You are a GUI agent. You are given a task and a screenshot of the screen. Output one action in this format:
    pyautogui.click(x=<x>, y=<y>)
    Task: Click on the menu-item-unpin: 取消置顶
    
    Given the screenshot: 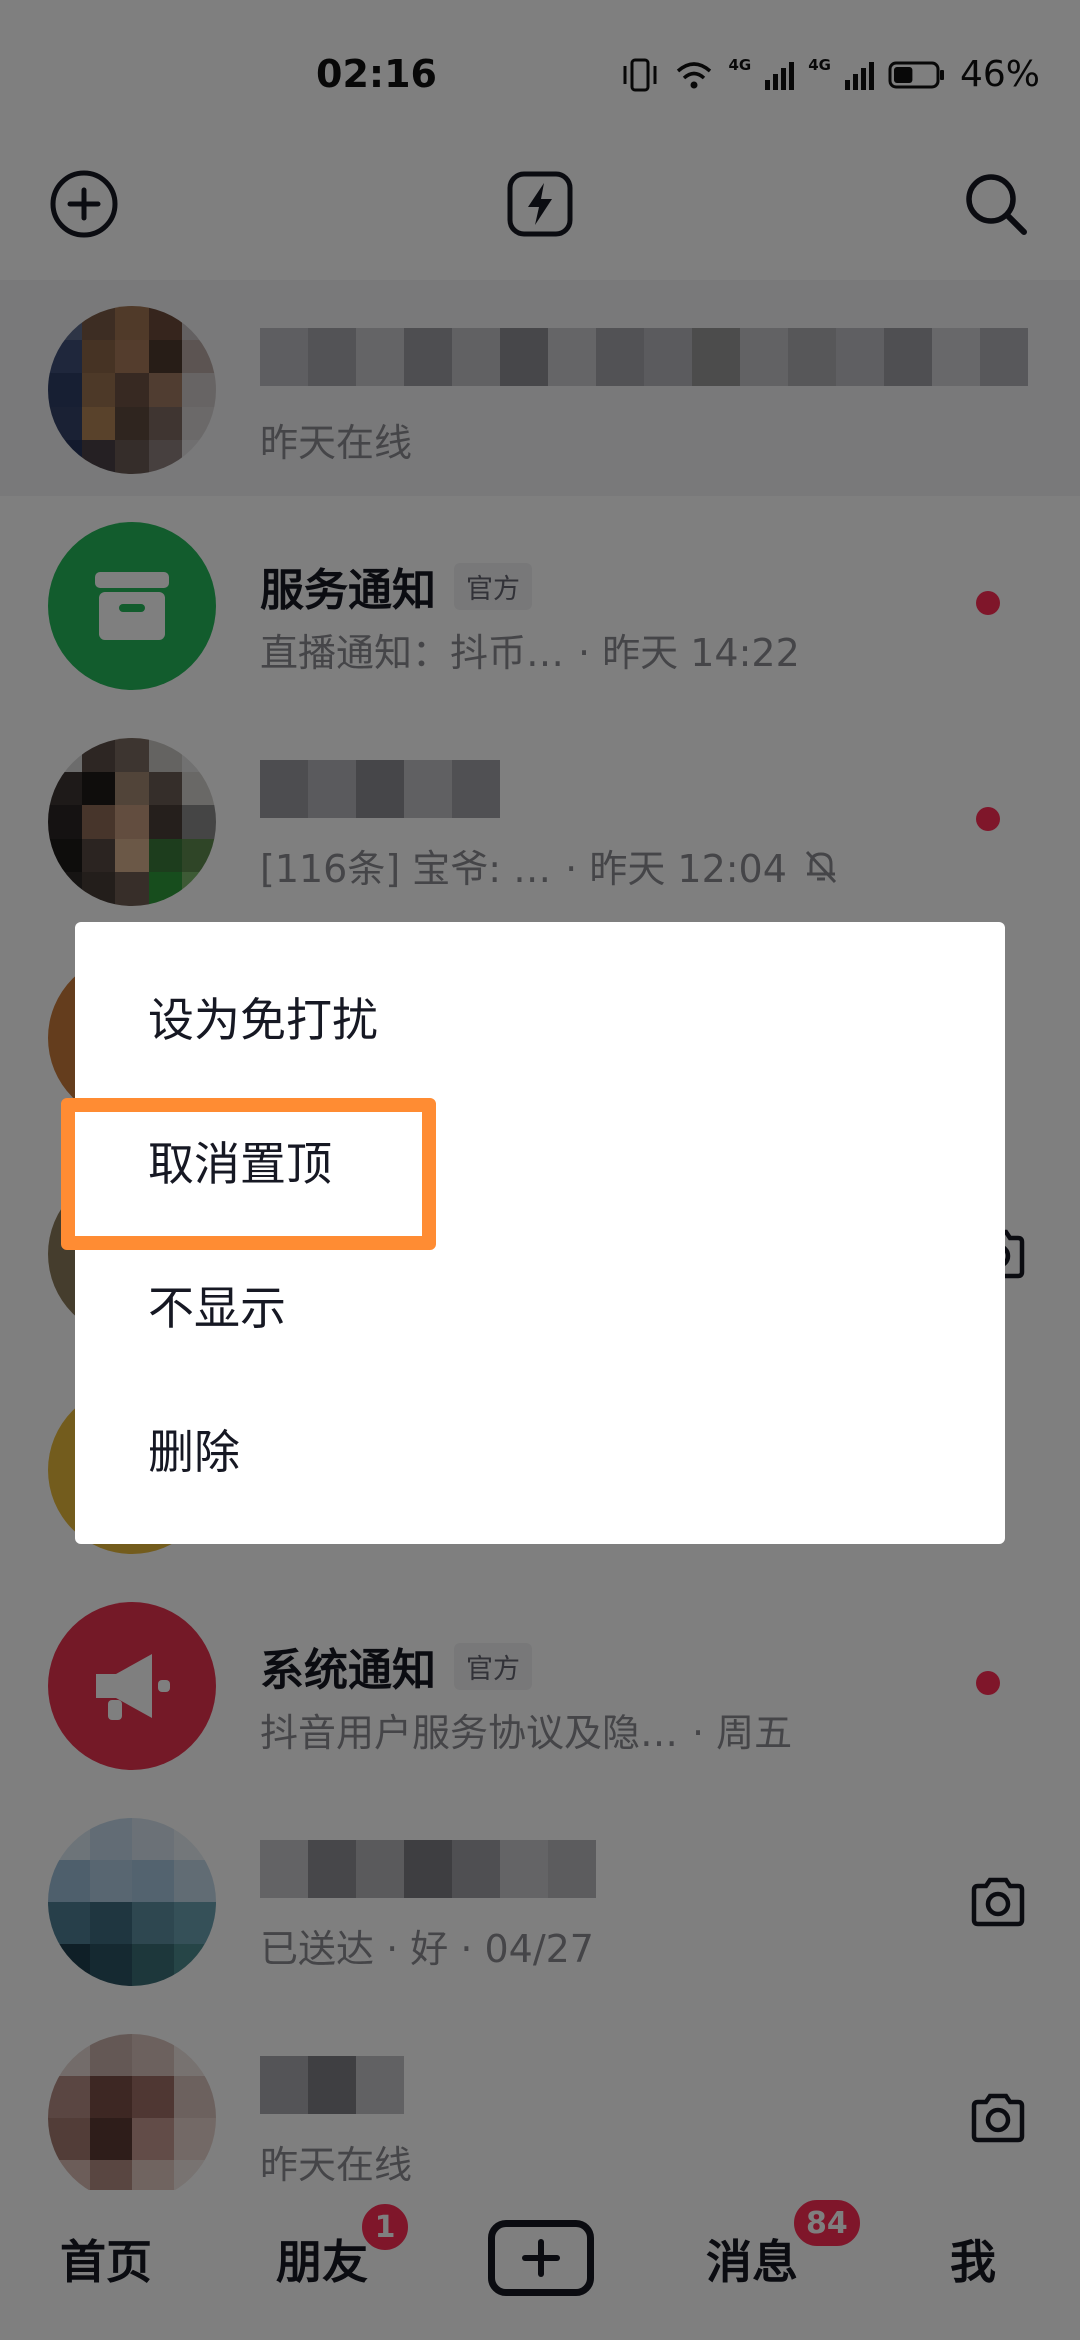 What is the action you would take?
    pyautogui.click(x=540, y=1161)
    